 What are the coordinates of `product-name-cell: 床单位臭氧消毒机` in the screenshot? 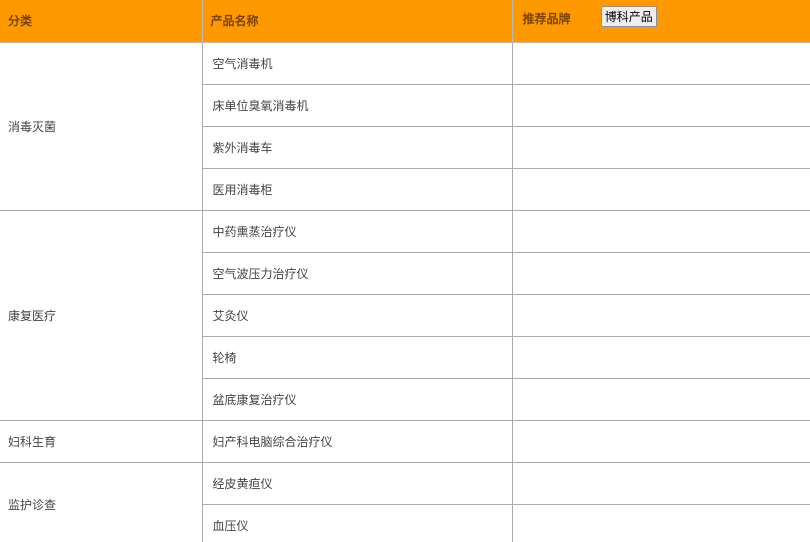 It's located at (357, 105).